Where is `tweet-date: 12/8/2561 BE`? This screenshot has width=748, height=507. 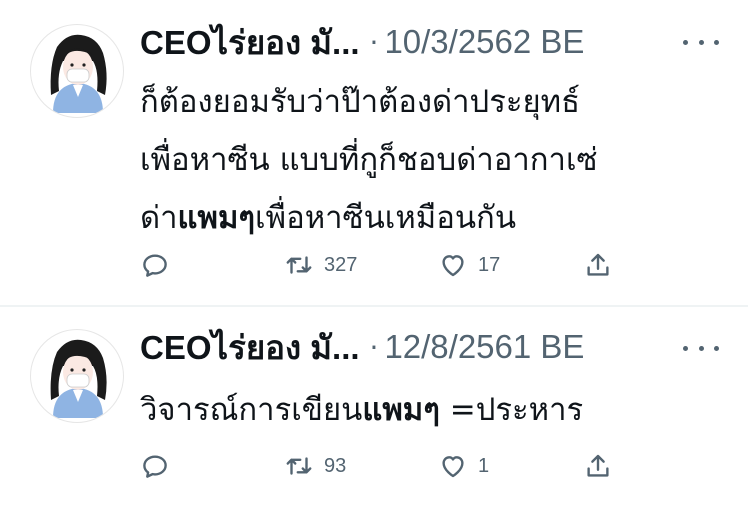 tweet-date: 12/8/2561 BE is located at coordinates (484, 347).